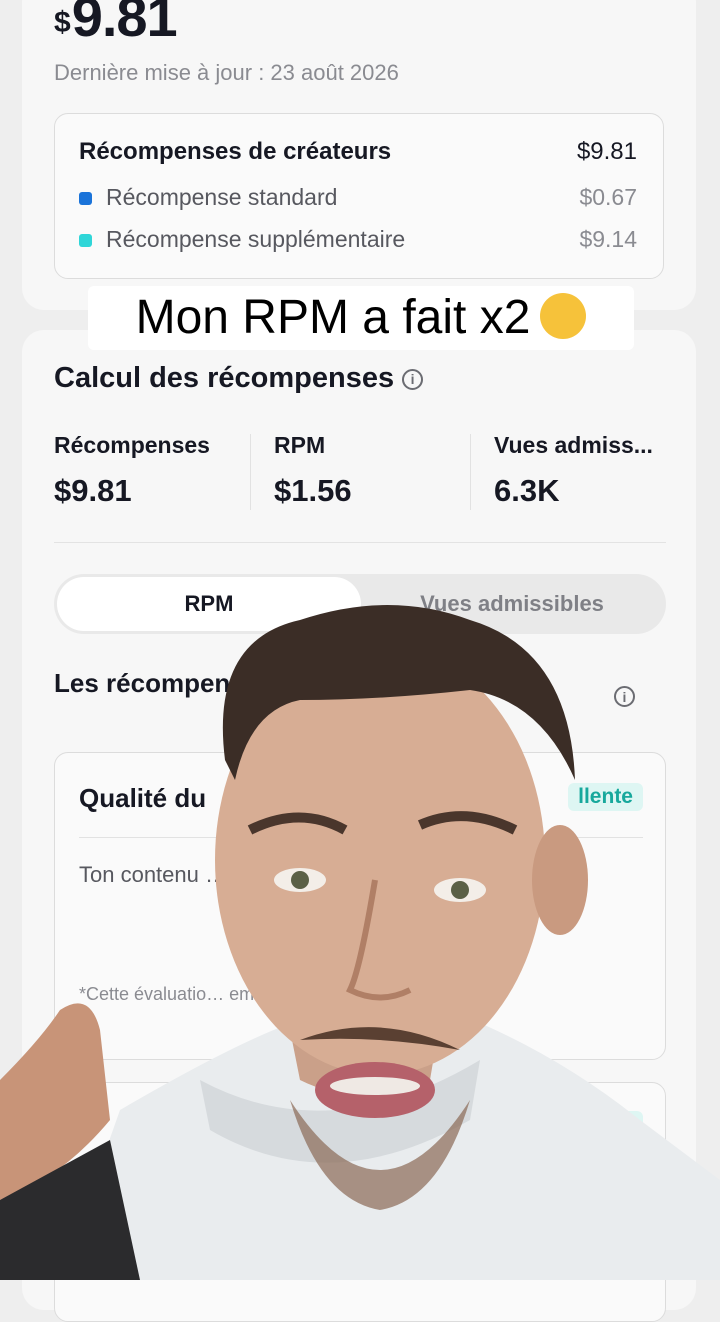  What do you see at coordinates (85, 241) in the screenshot?
I see `extra-color-swatch` at bounding box center [85, 241].